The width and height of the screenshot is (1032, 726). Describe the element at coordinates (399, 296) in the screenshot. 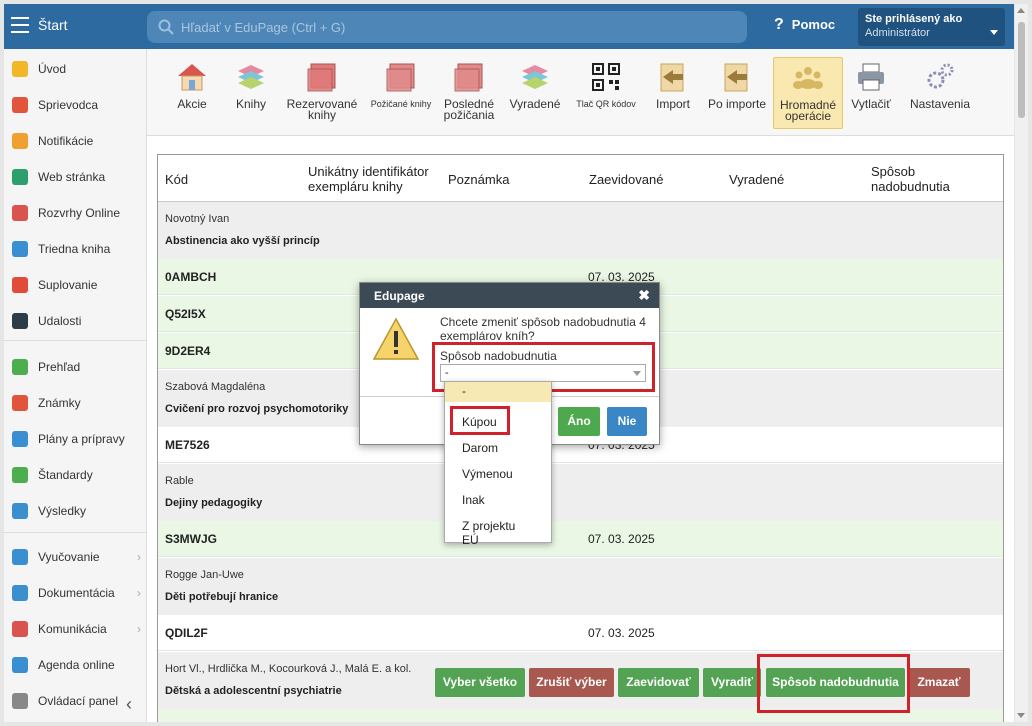

I see `dialog-title: Edupage` at that location.